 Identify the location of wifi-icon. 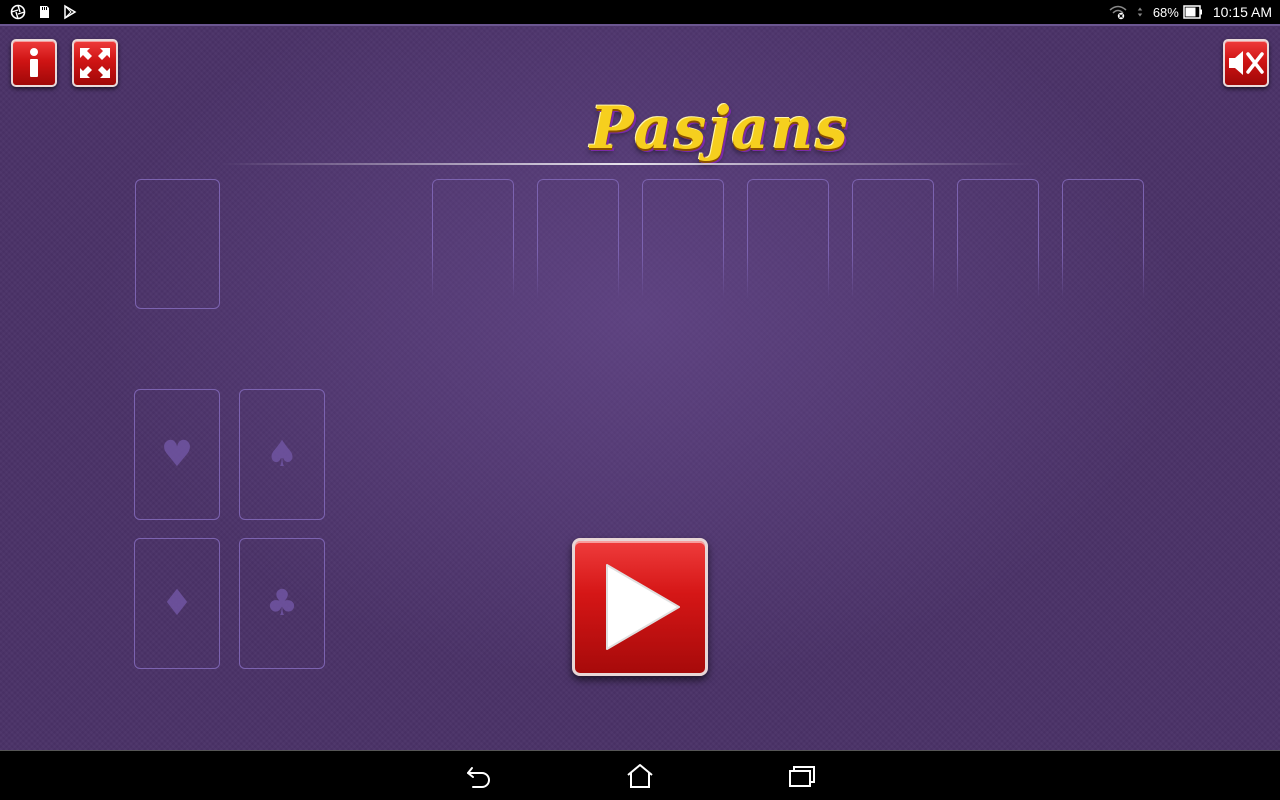
(1118, 12).